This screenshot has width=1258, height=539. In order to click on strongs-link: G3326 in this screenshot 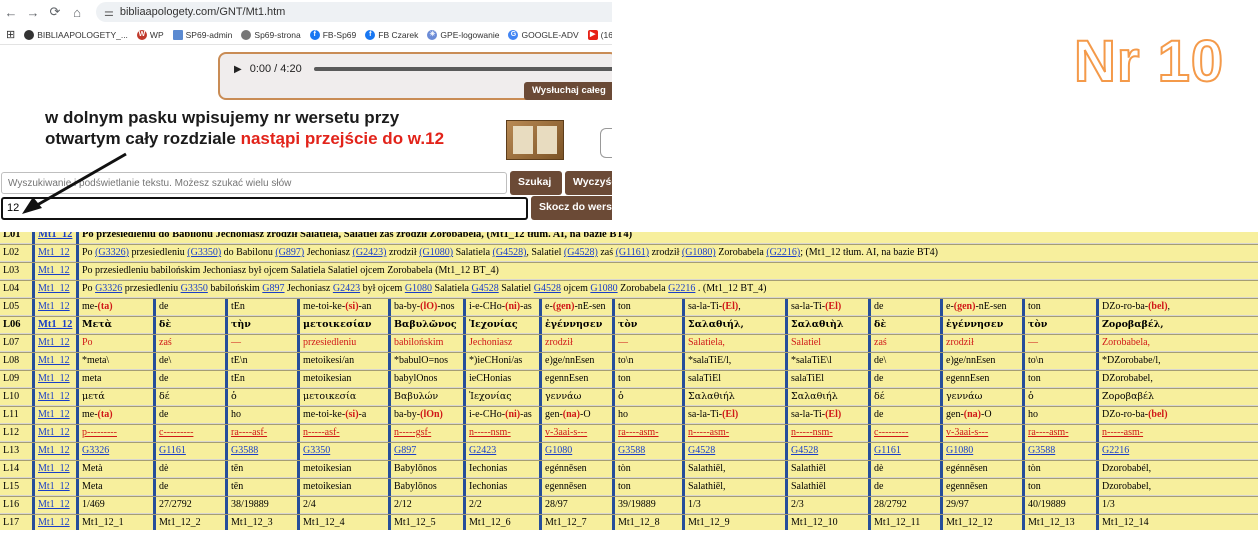, I will do `click(108, 288)`.